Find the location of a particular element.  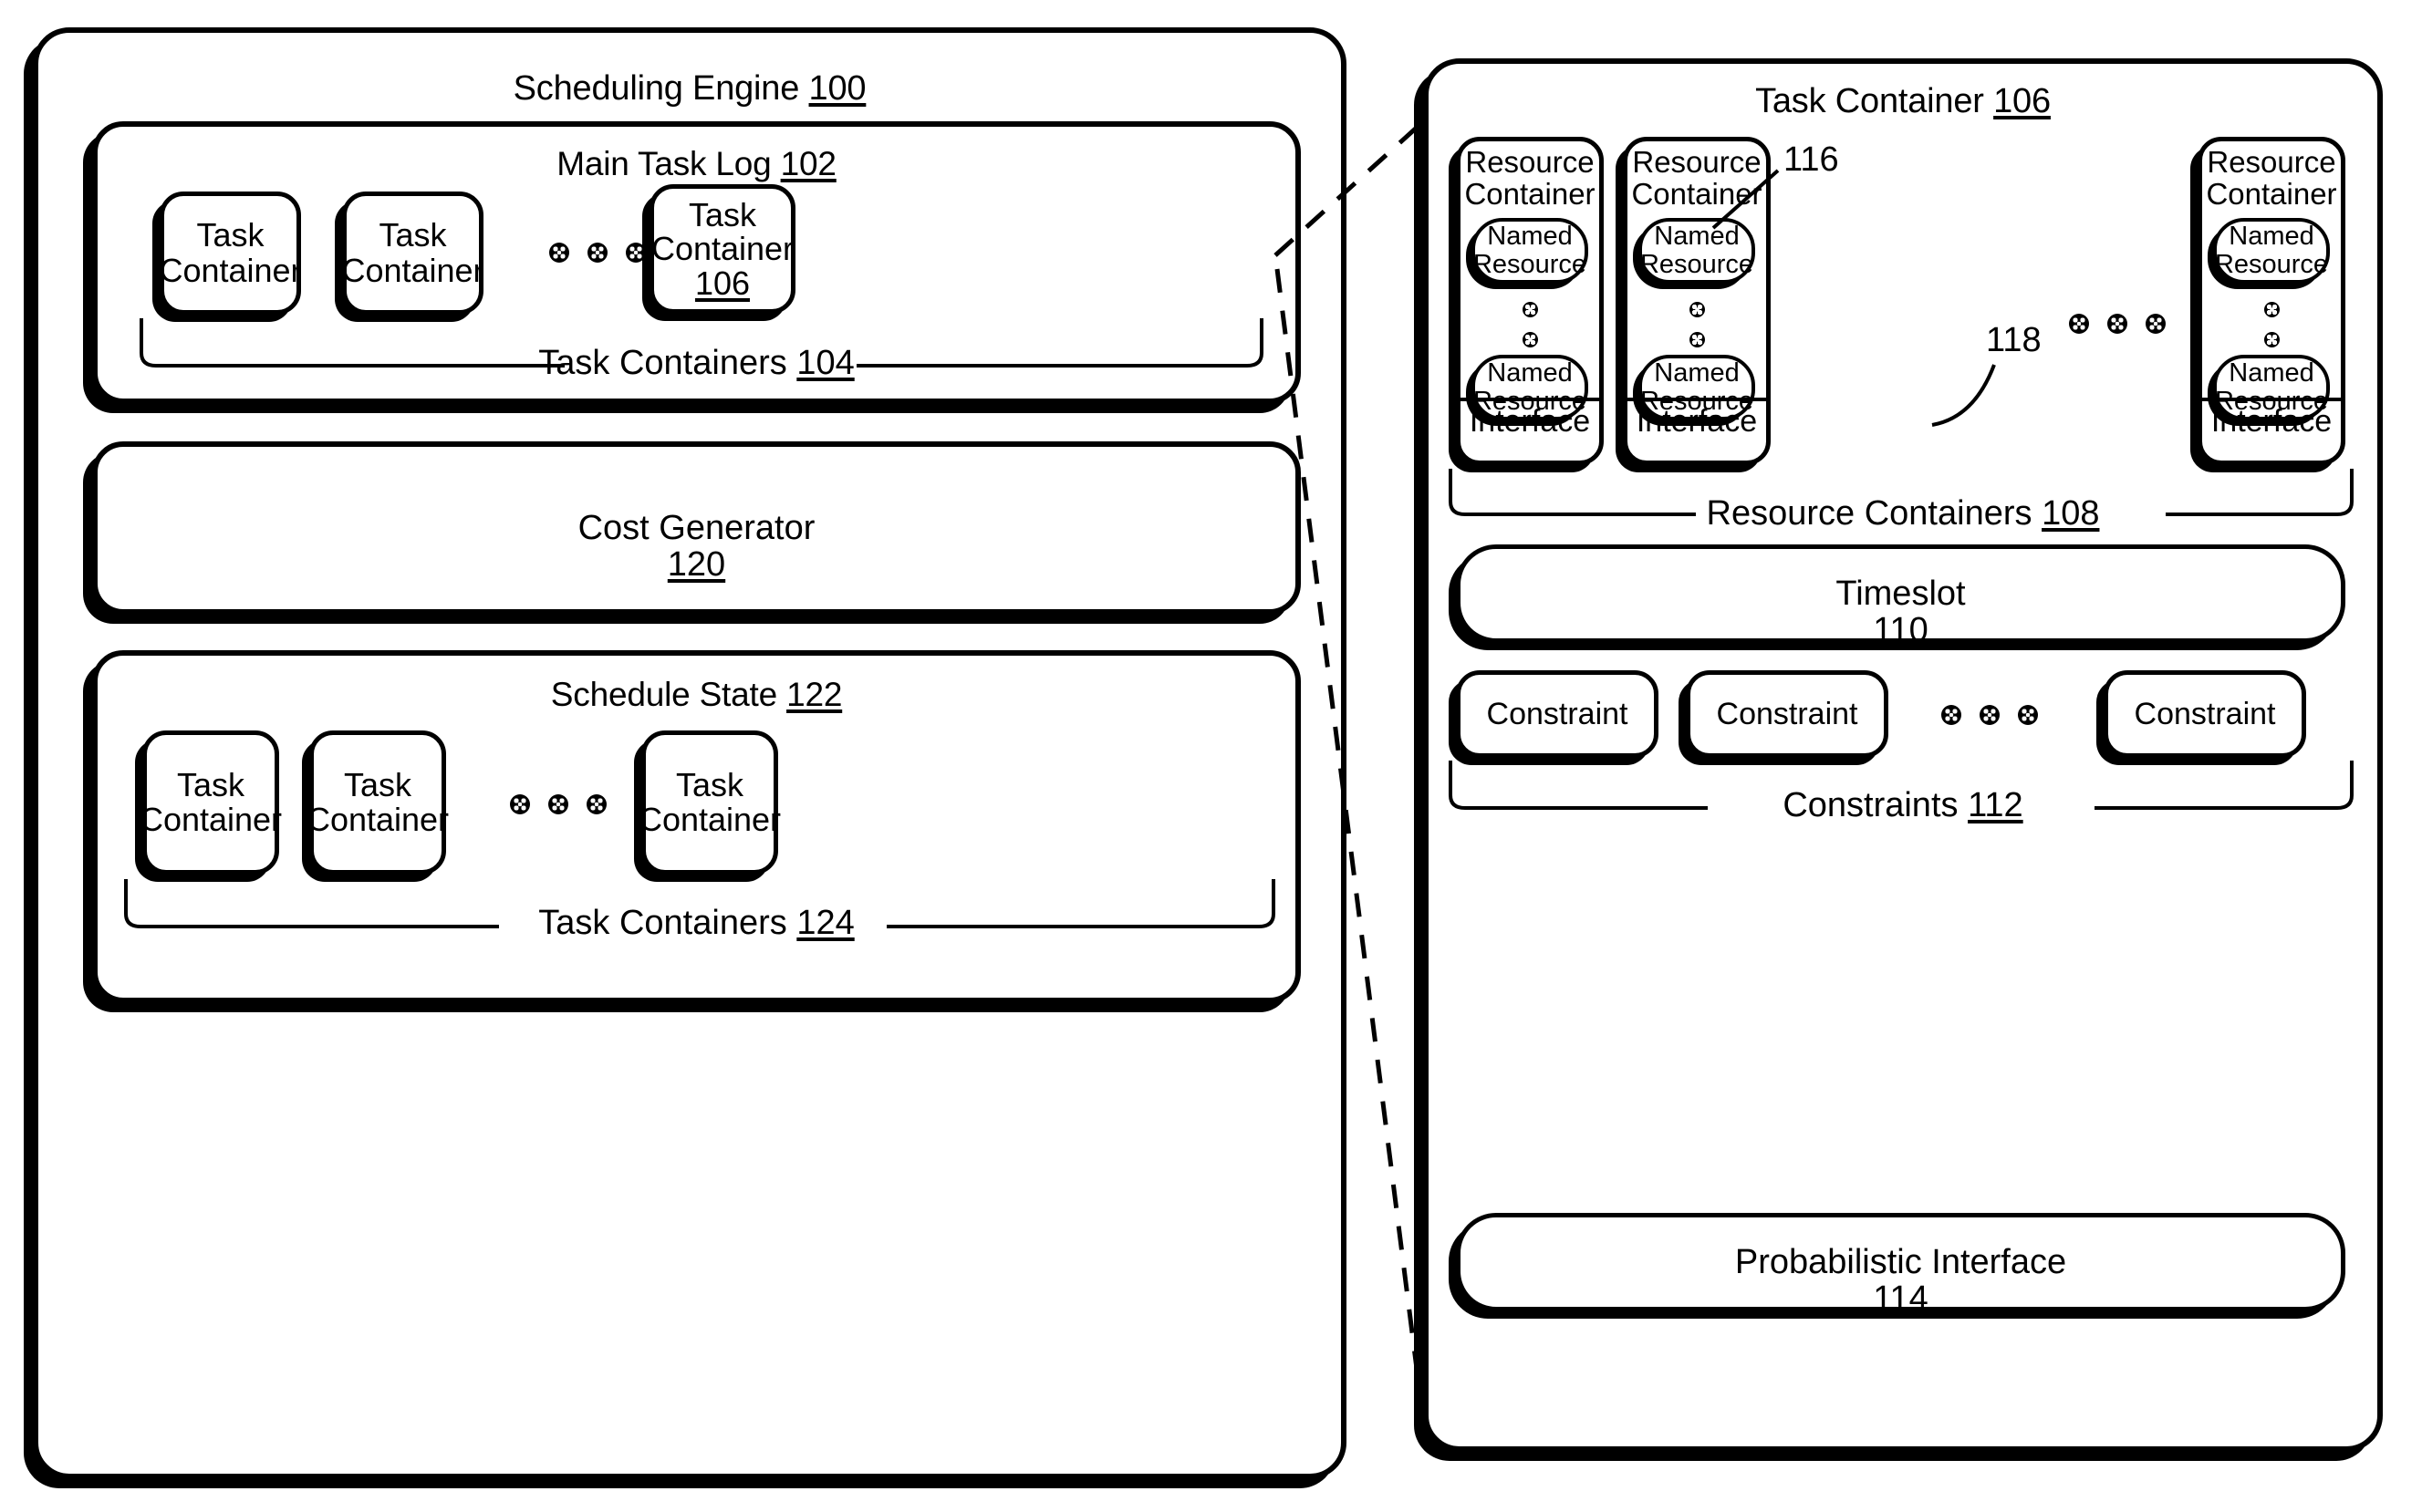

constraints-112-label: Constraints 112 is located at coordinates (1903, 805).